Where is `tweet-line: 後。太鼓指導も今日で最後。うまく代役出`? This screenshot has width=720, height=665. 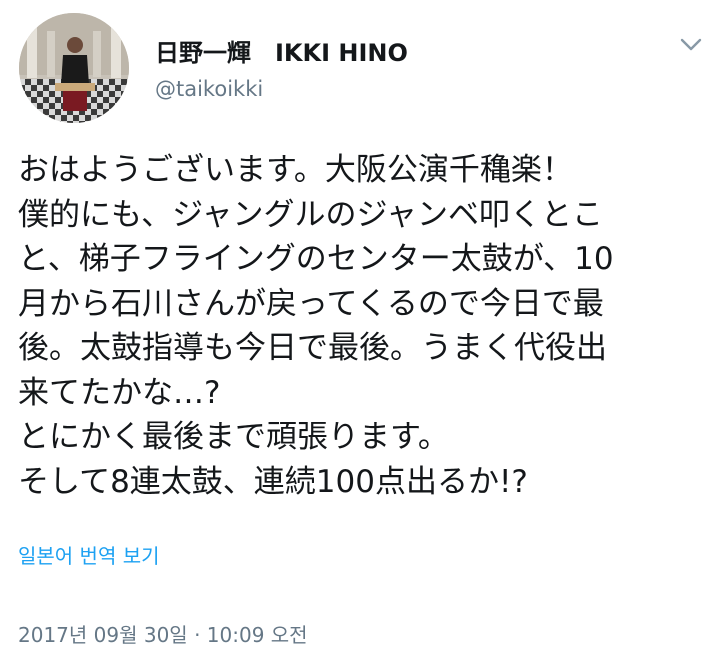 tweet-line: 後。太鼓指導も今日で最後。うまく代役出 is located at coordinates (312, 348).